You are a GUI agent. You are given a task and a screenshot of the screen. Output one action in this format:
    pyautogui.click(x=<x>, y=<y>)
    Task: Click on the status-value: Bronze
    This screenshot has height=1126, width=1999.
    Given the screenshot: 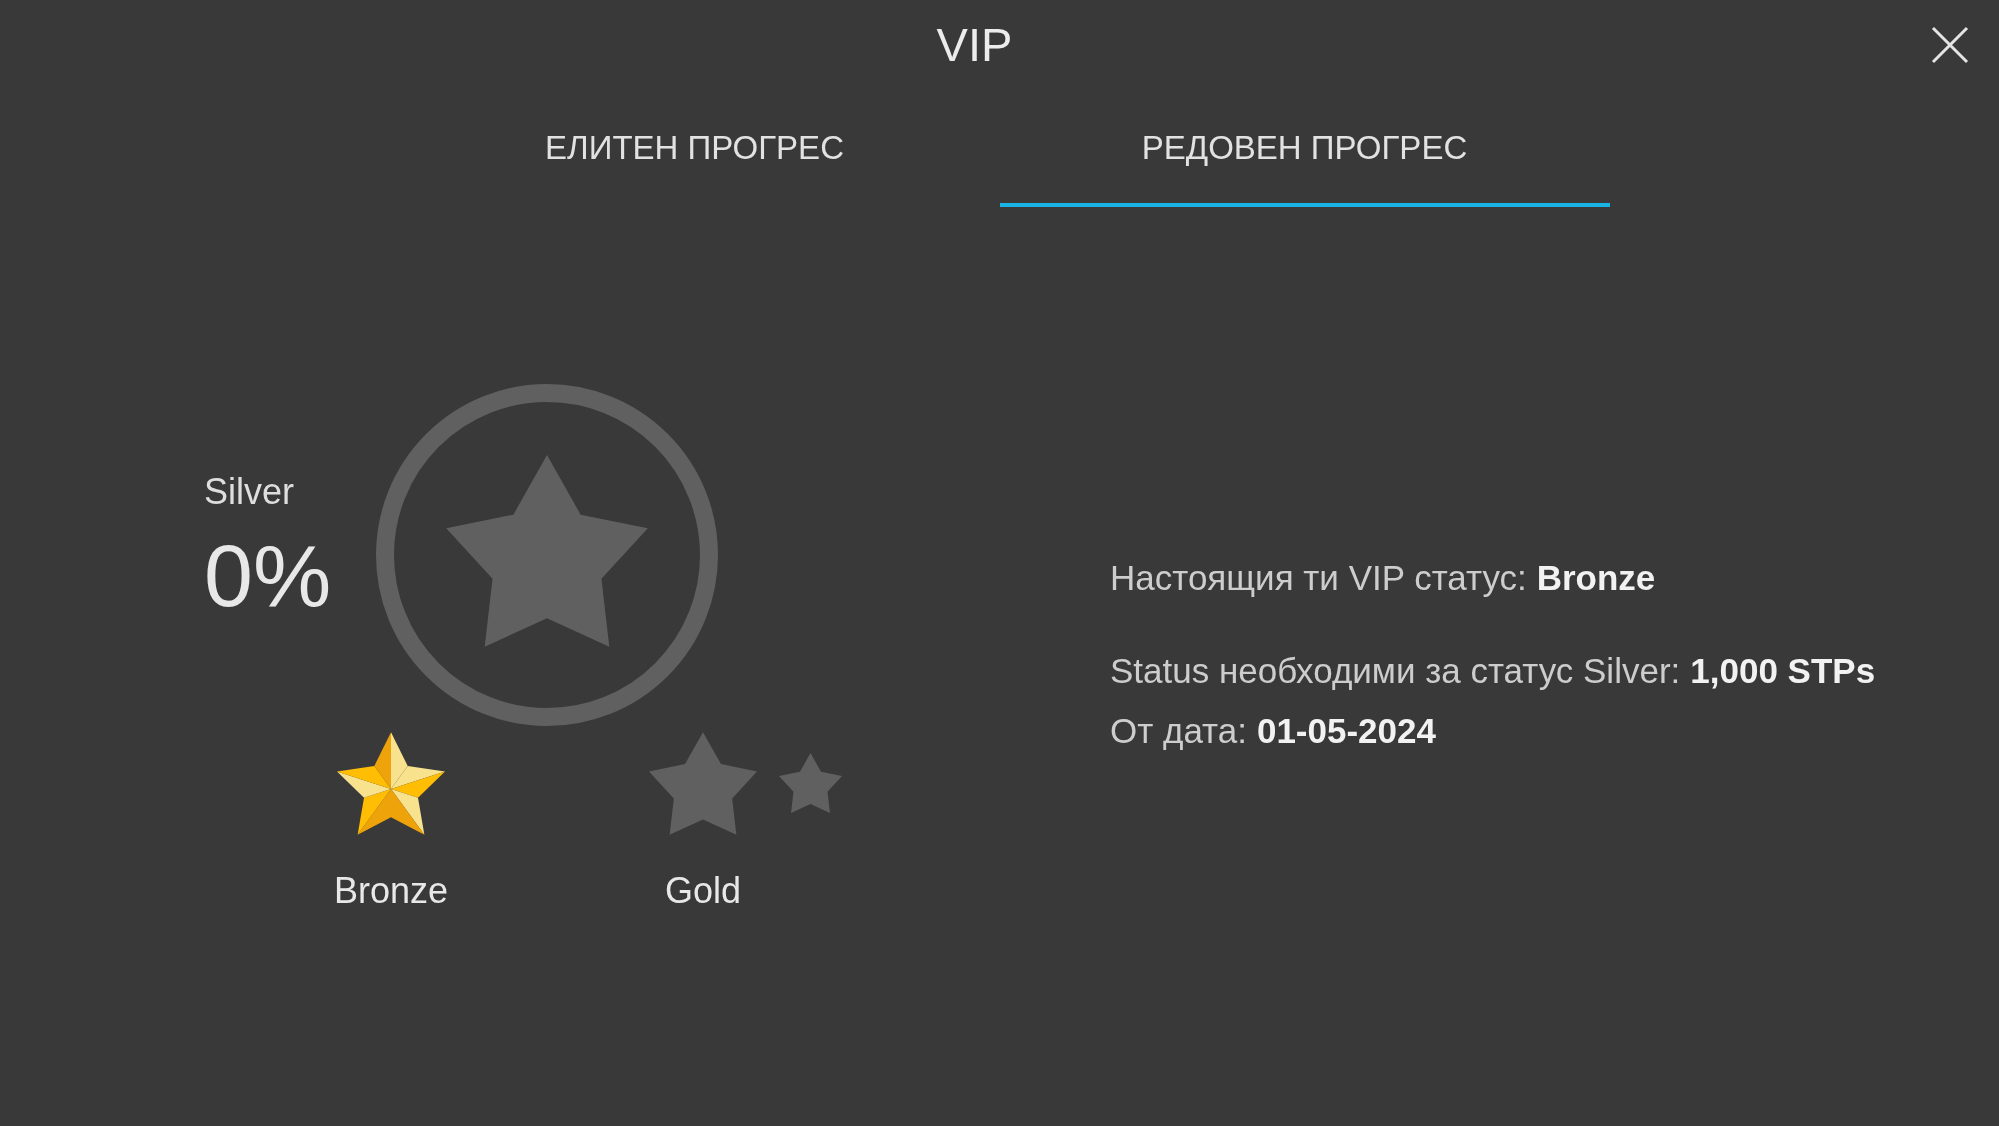 What is the action you would take?
    pyautogui.click(x=1596, y=578)
    